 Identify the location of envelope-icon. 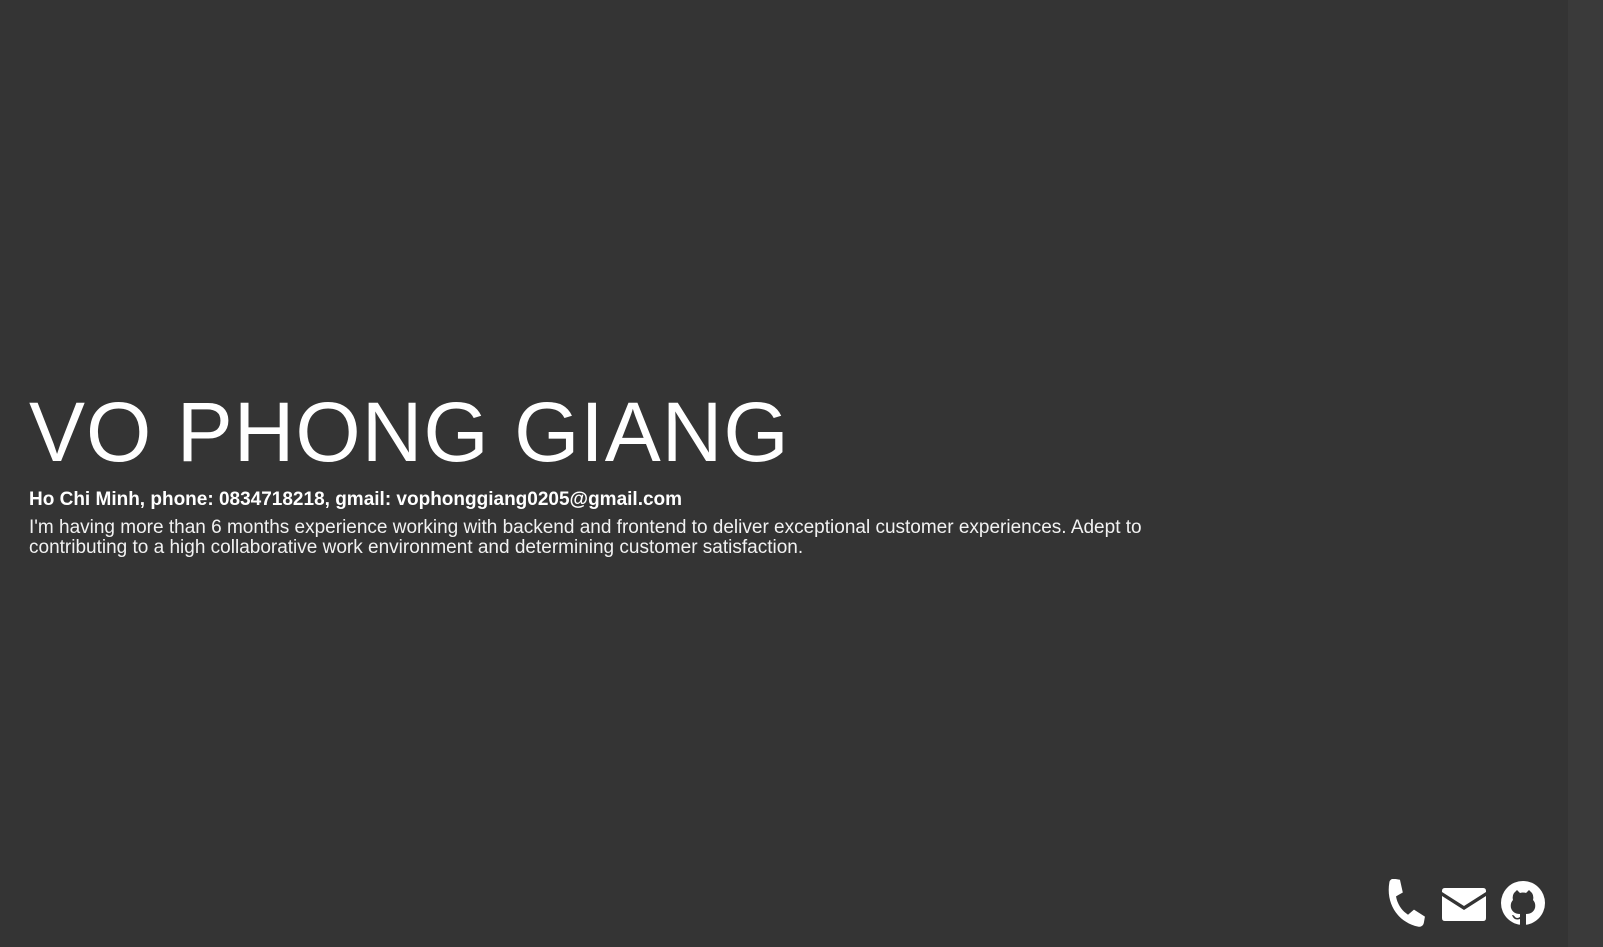
(1464, 904).